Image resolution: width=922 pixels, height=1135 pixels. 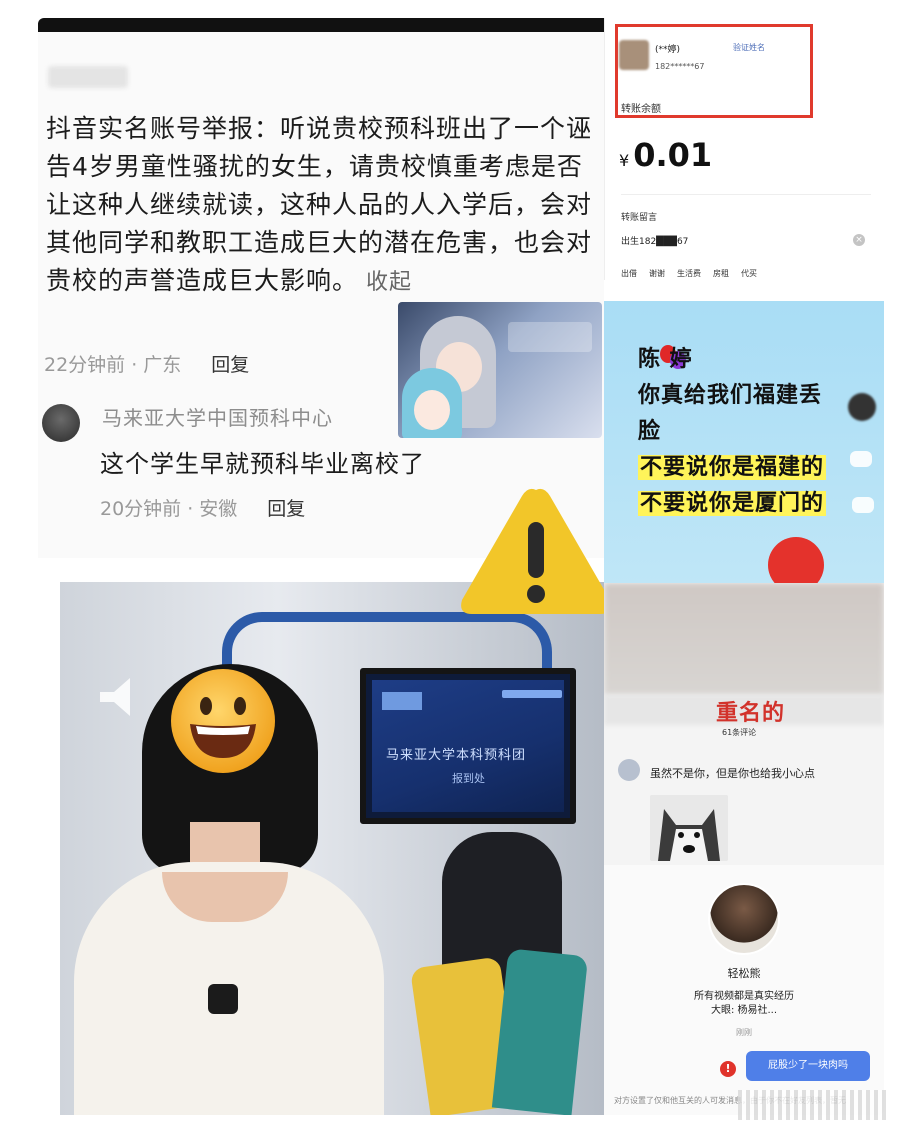 What do you see at coordinates (468, 746) in the screenshot?
I see `tv-screen: 马来亚大学本科预科团 报到处` at bounding box center [468, 746].